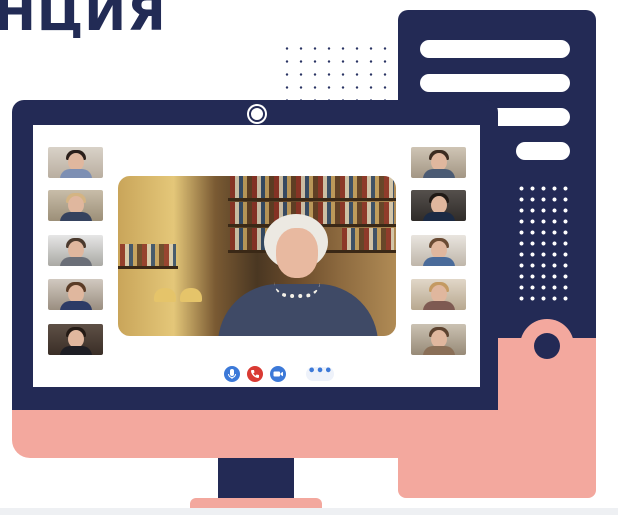  What do you see at coordinates (255, 374) in the screenshot?
I see `phone-hangup-icon` at bounding box center [255, 374].